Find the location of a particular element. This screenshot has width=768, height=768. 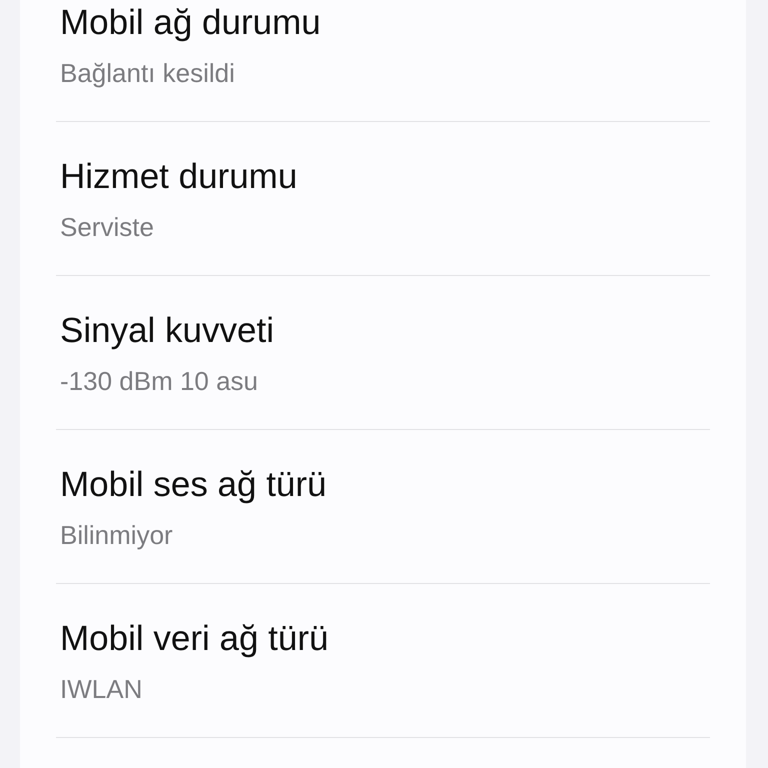

setting-value: -130 dBm 10 asu is located at coordinates (160, 381).